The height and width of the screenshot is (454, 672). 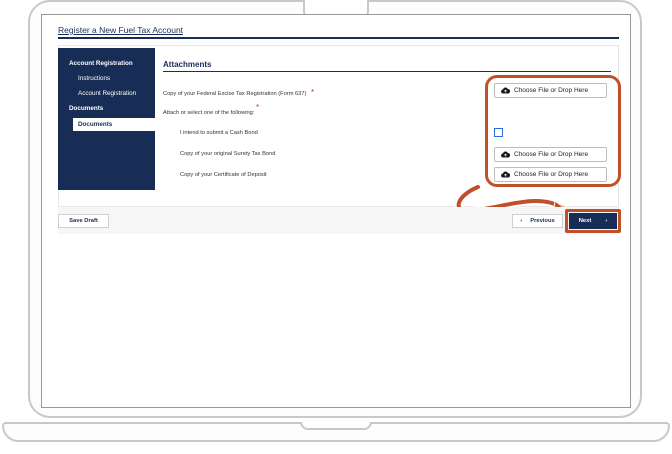 I want to click on surety-bond-label: Copy of your original Surety Tax Bond, so click(x=228, y=154).